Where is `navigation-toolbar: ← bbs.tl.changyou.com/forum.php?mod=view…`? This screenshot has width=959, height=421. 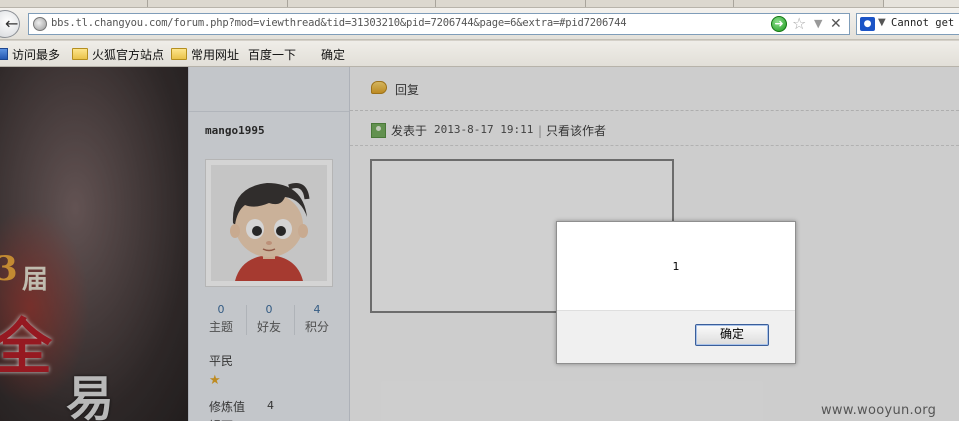 navigation-toolbar: ← bbs.tl.changyou.com/forum.php?mod=view… is located at coordinates (479, 24).